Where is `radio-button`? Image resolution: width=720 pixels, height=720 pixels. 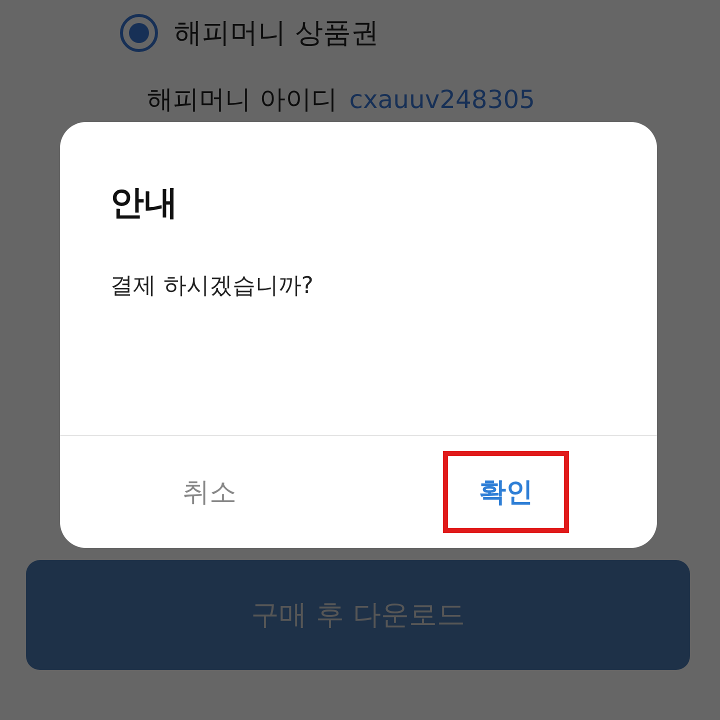 radio-button is located at coordinates (139, 33).